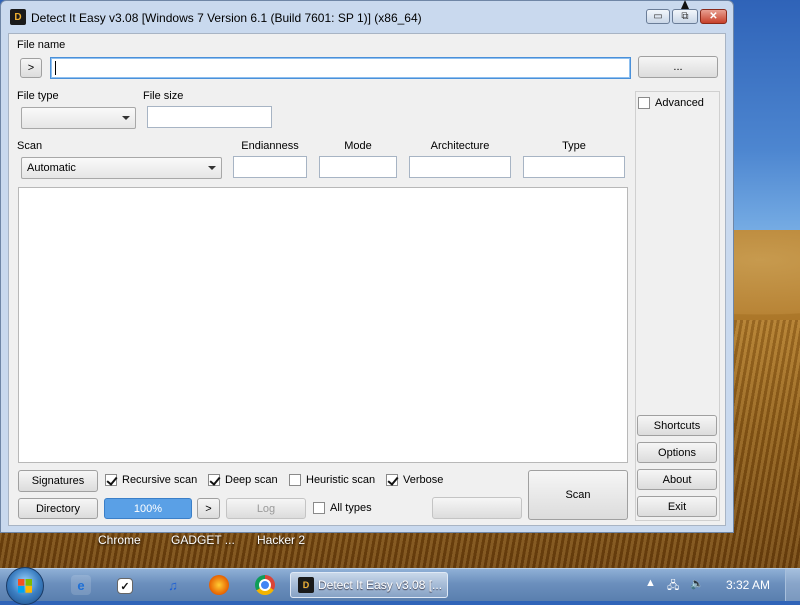 This screenshot has height=605, width=800. Describe the element at coordinates (677, 479) in the screenshot. I see `about-button: About` at that location.